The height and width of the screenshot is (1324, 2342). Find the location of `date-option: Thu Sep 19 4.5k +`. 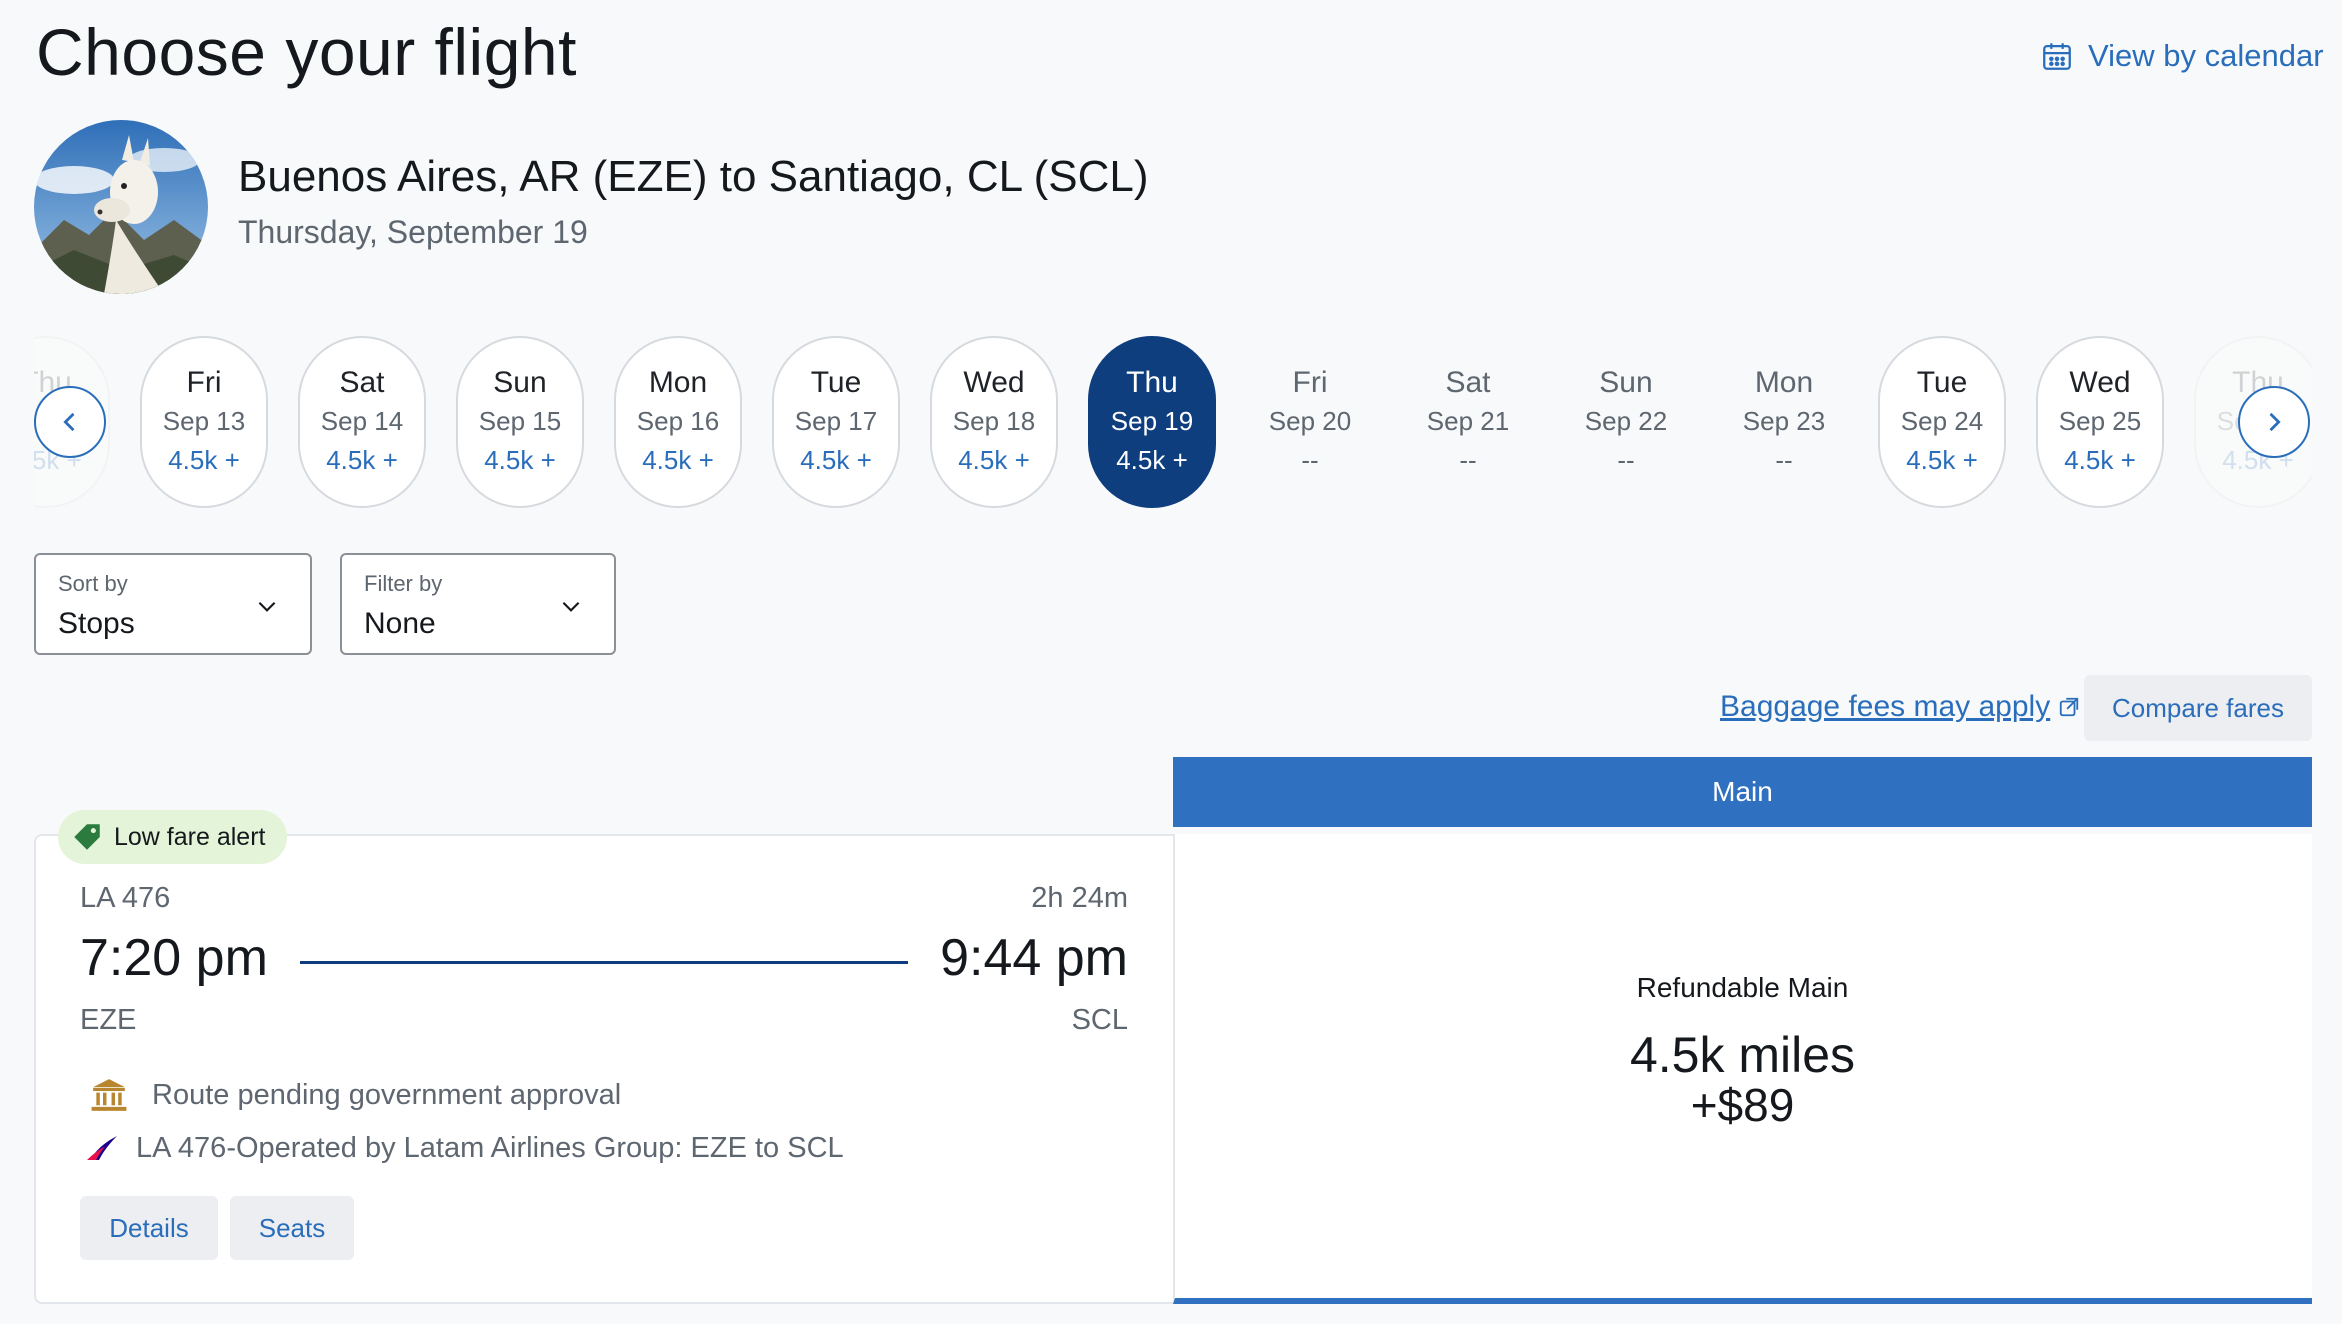

date-option: Thu Sep 19 4.5k + is located at coordinates (1152, 422).